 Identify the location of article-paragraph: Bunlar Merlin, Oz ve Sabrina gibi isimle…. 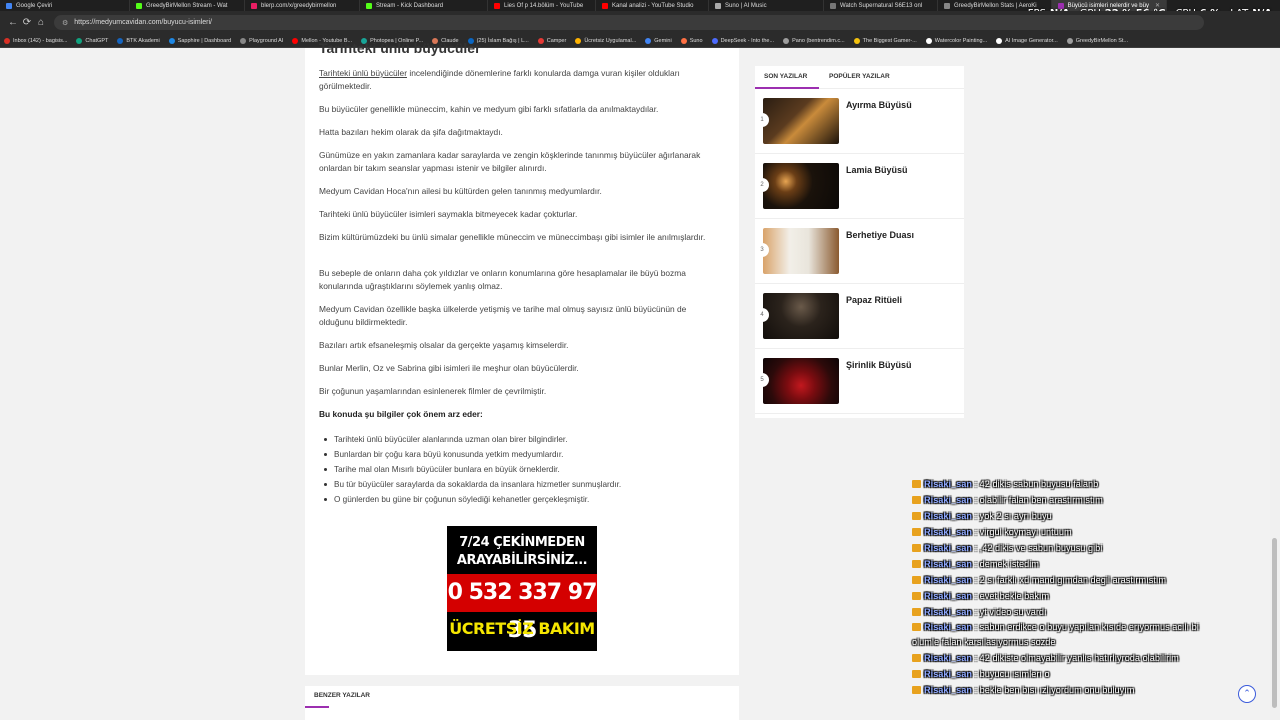
(449, 368).